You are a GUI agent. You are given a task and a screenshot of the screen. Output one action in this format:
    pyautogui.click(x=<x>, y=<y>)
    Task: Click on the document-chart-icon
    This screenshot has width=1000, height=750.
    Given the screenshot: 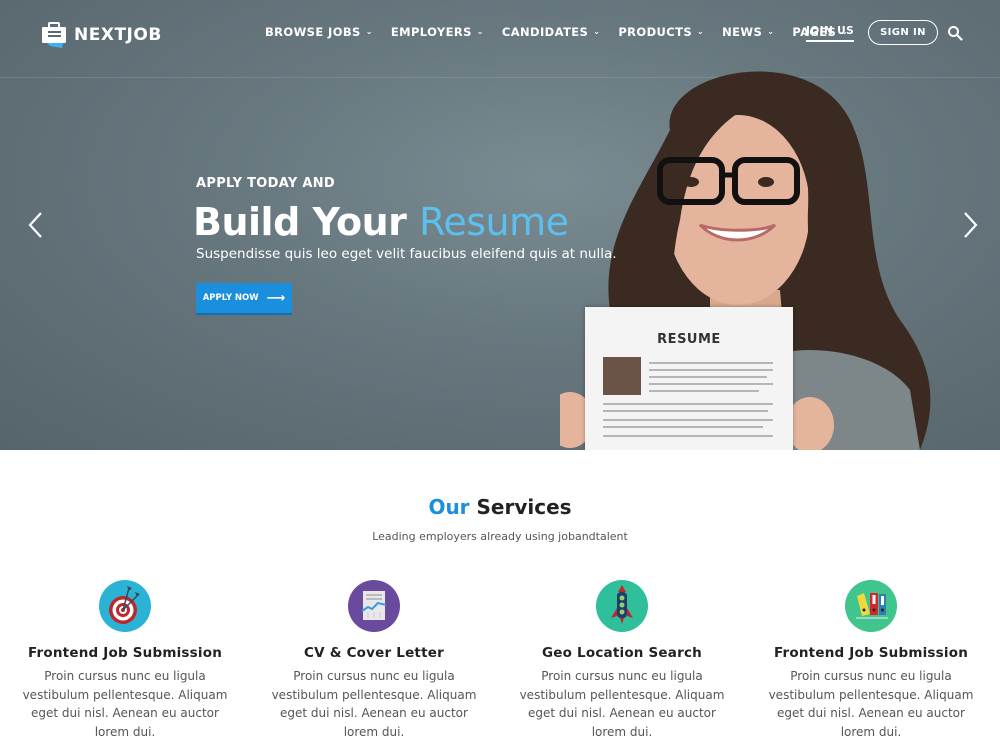 What is the action you would take?
    pyautogui.click(x=374, y=606)
    